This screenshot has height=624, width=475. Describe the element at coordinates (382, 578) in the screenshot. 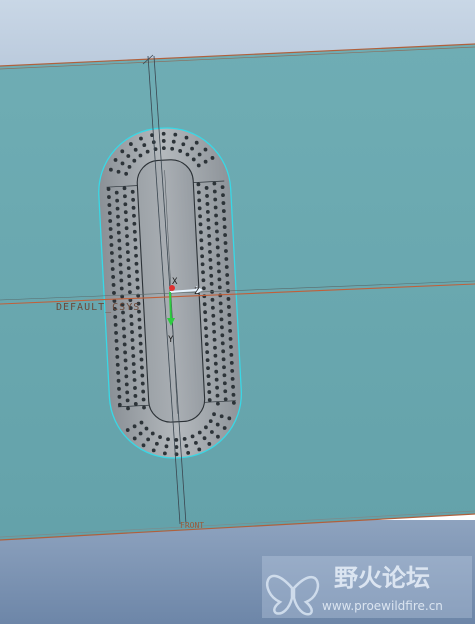

I see `watermark-title: 野火论坛` at that location.